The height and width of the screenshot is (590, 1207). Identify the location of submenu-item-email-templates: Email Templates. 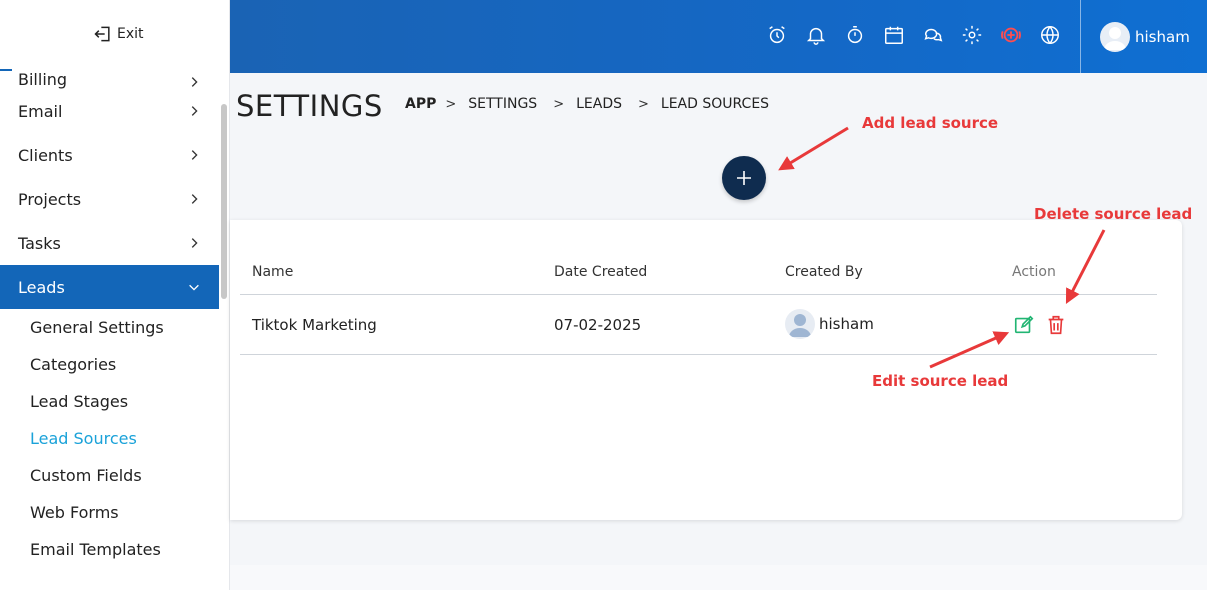
(109, 549).